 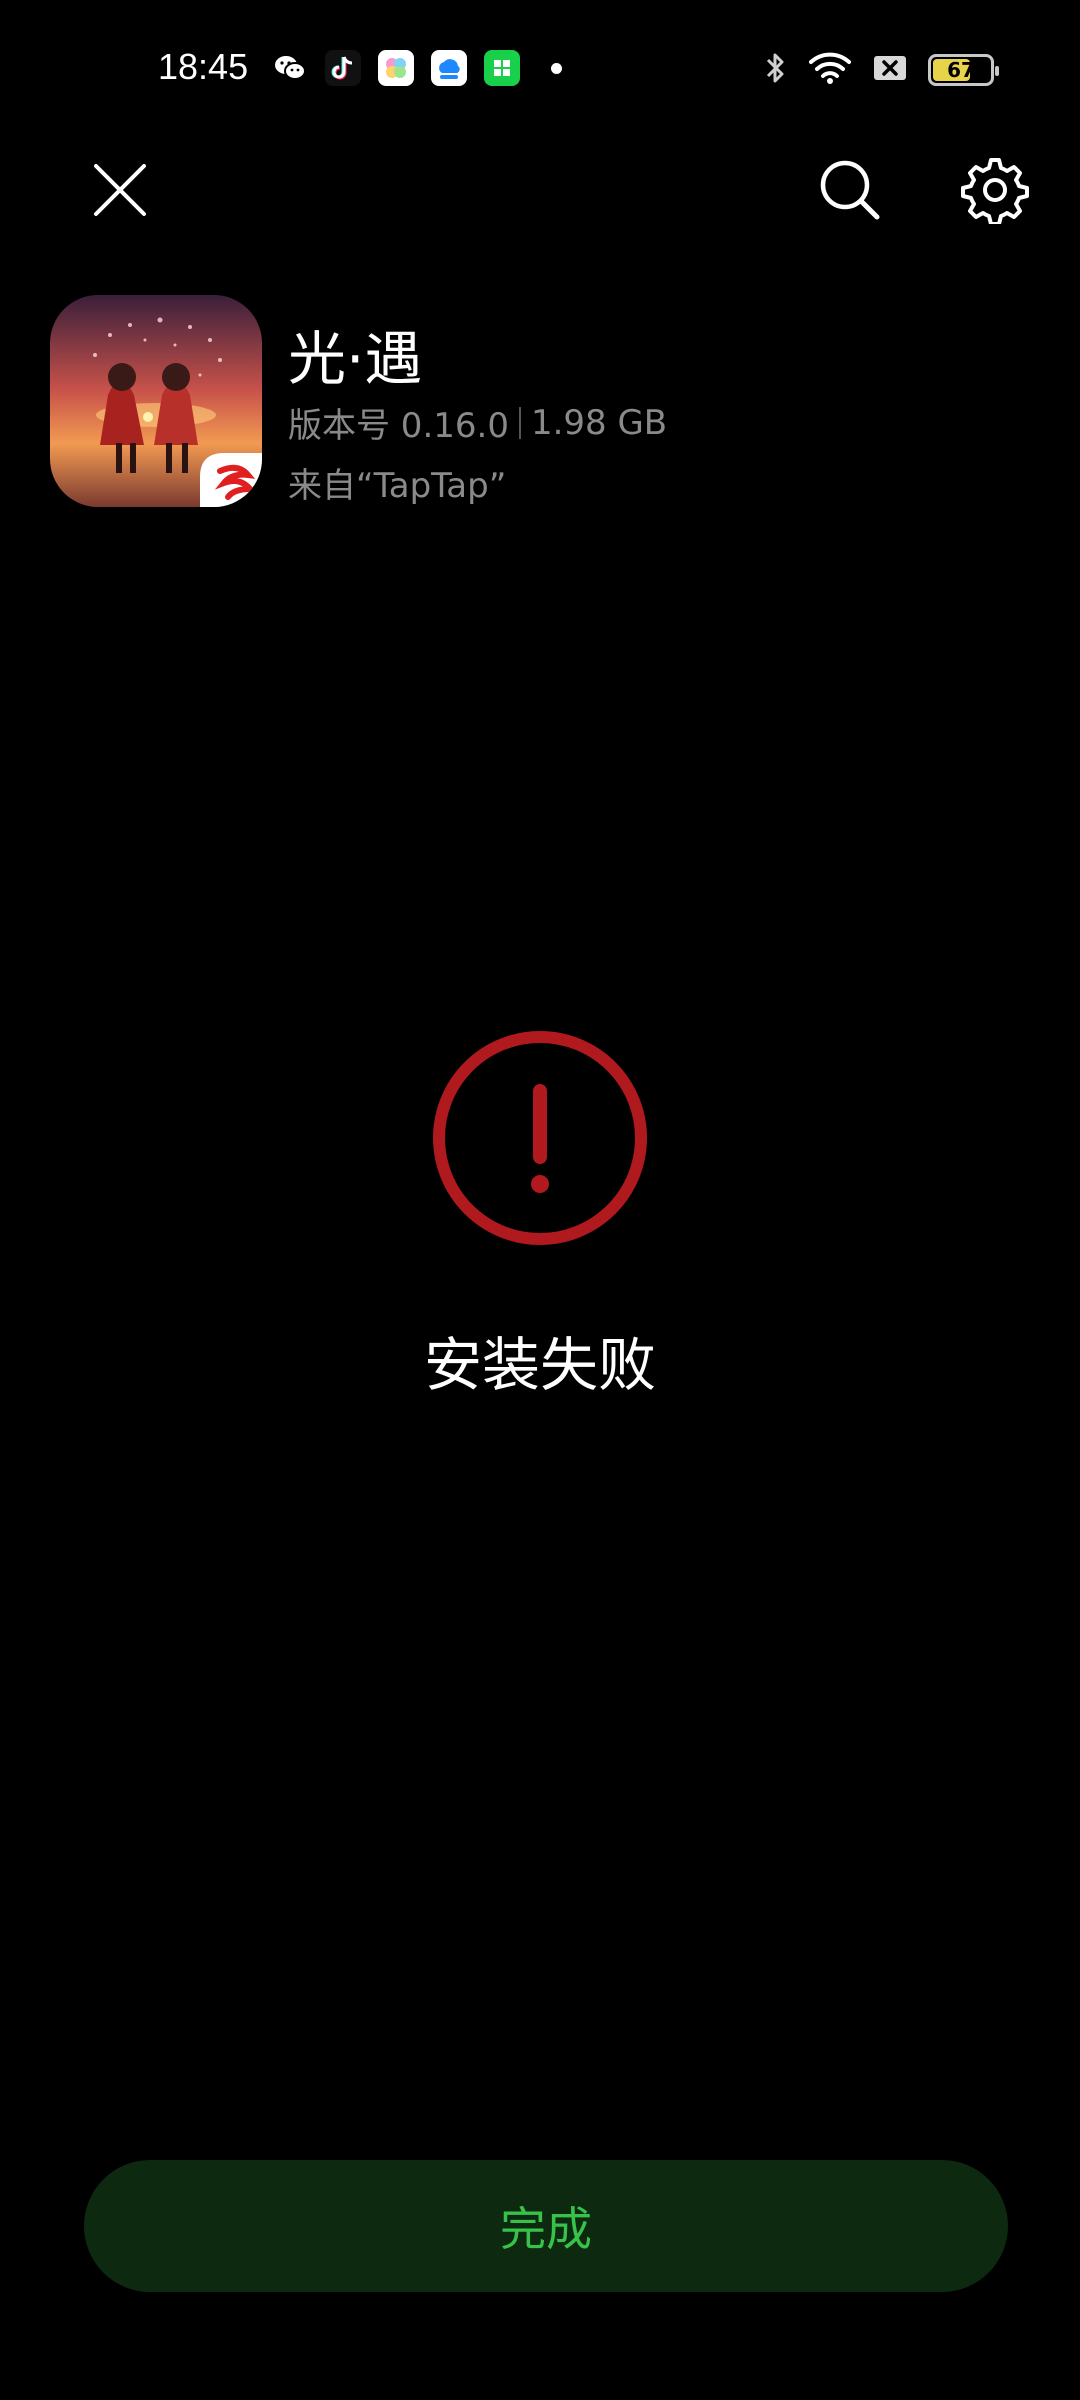 I want to click on app-name: 光·遇, so click(x=355, y=359).